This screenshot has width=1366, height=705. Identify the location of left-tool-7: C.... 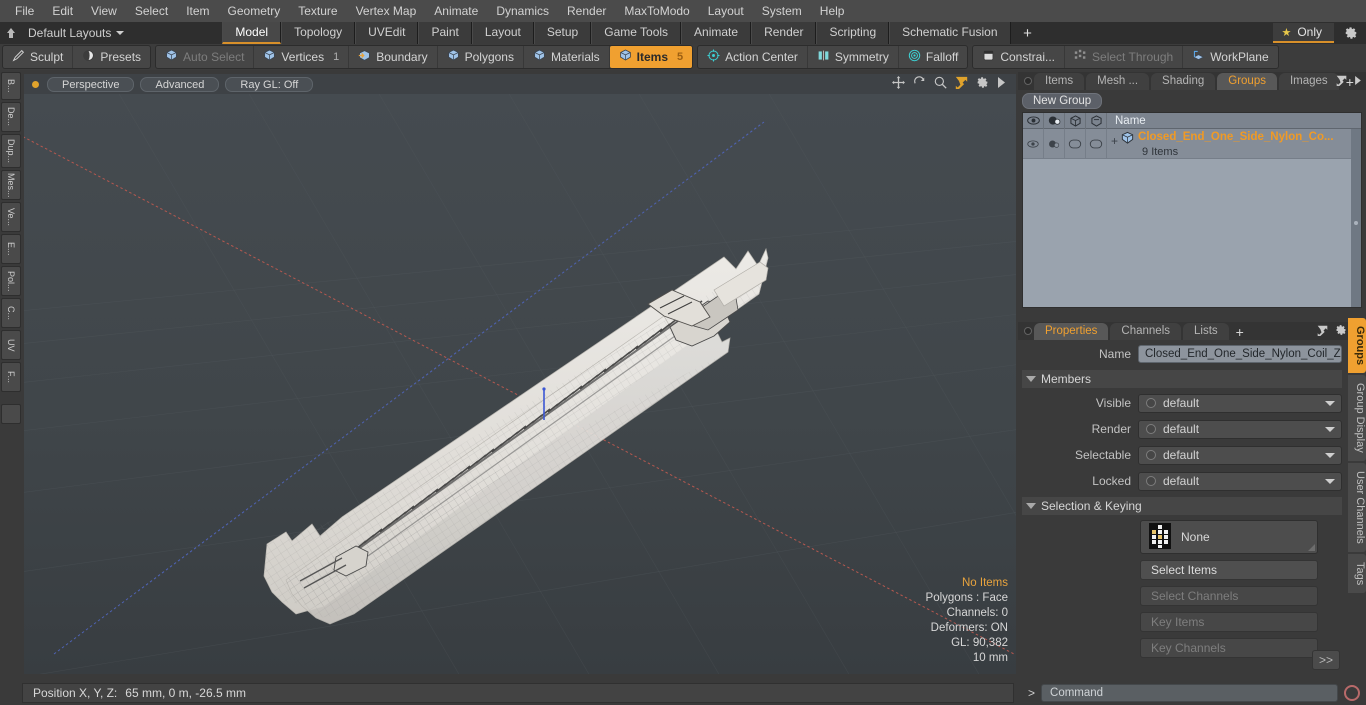
(11, 313).